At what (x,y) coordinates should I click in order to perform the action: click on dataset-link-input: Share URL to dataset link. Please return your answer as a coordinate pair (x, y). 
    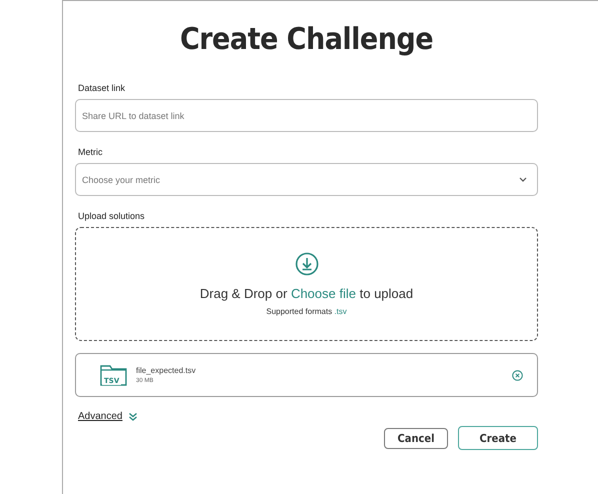
    Looking at the image, I should click on (306, 115).